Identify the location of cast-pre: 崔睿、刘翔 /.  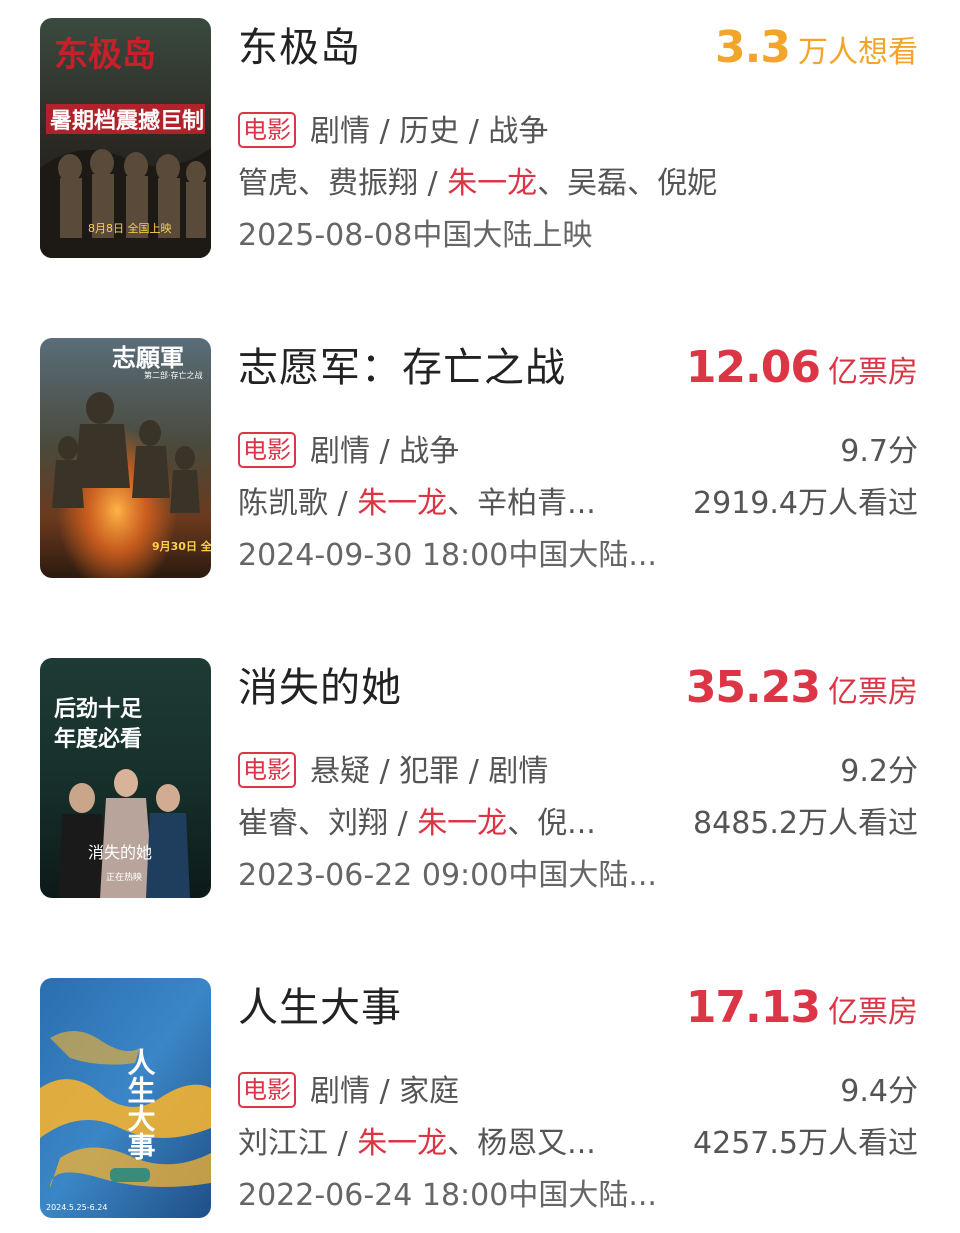
(328, 823).